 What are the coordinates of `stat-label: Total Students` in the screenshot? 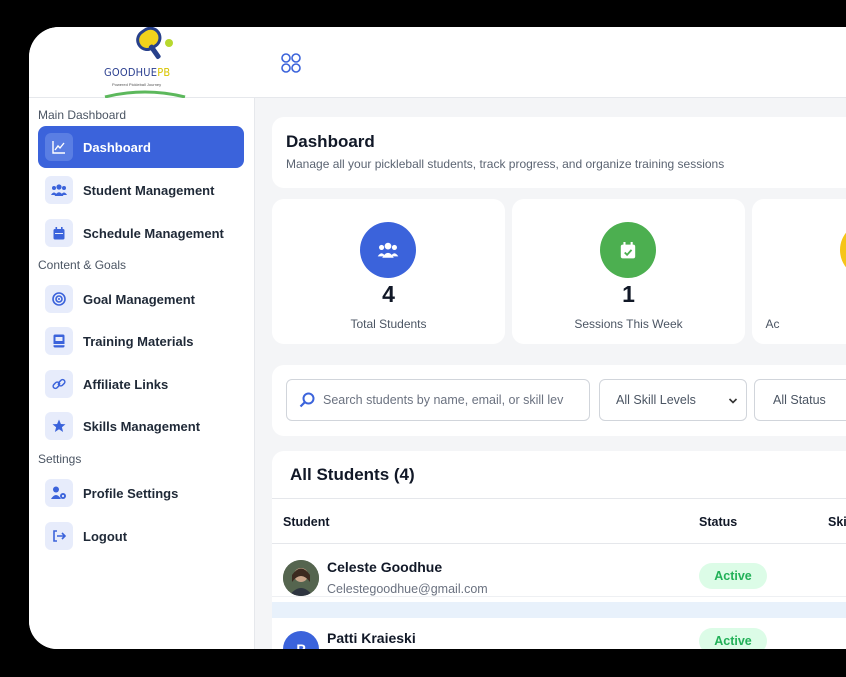 It's located at (388, 324).